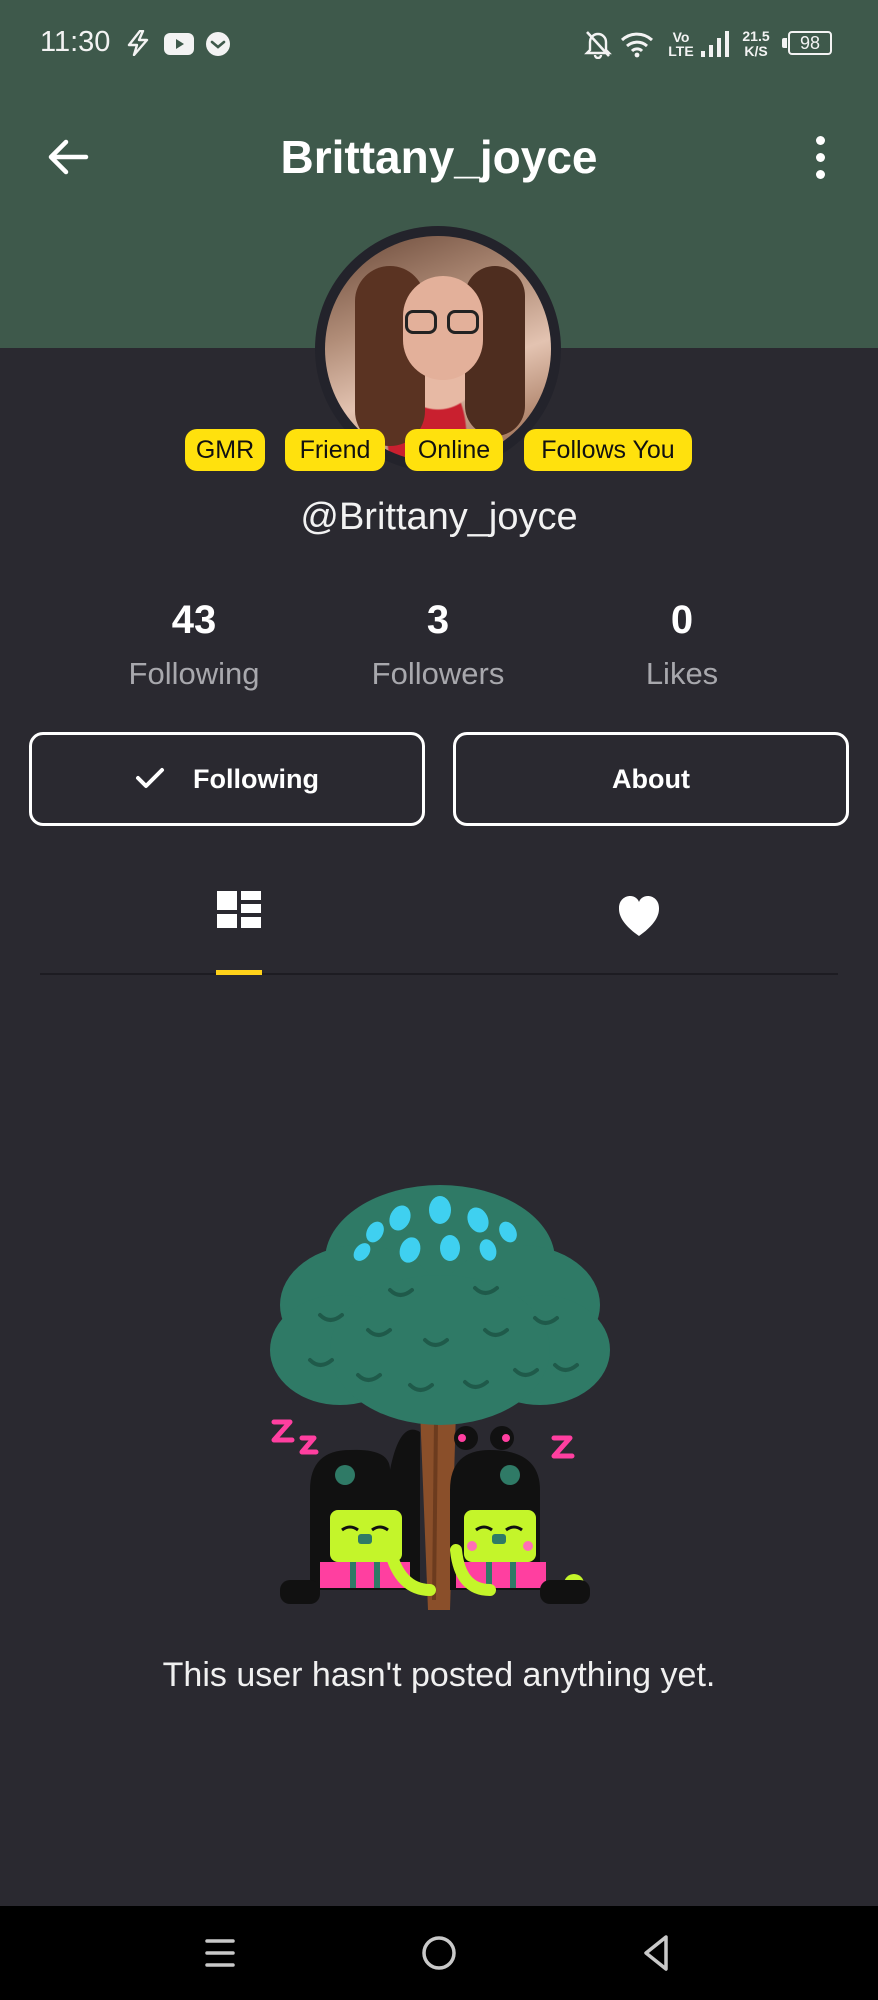 The image size is (878, 2000). I want to click on flash-icon, so click(138, 43).